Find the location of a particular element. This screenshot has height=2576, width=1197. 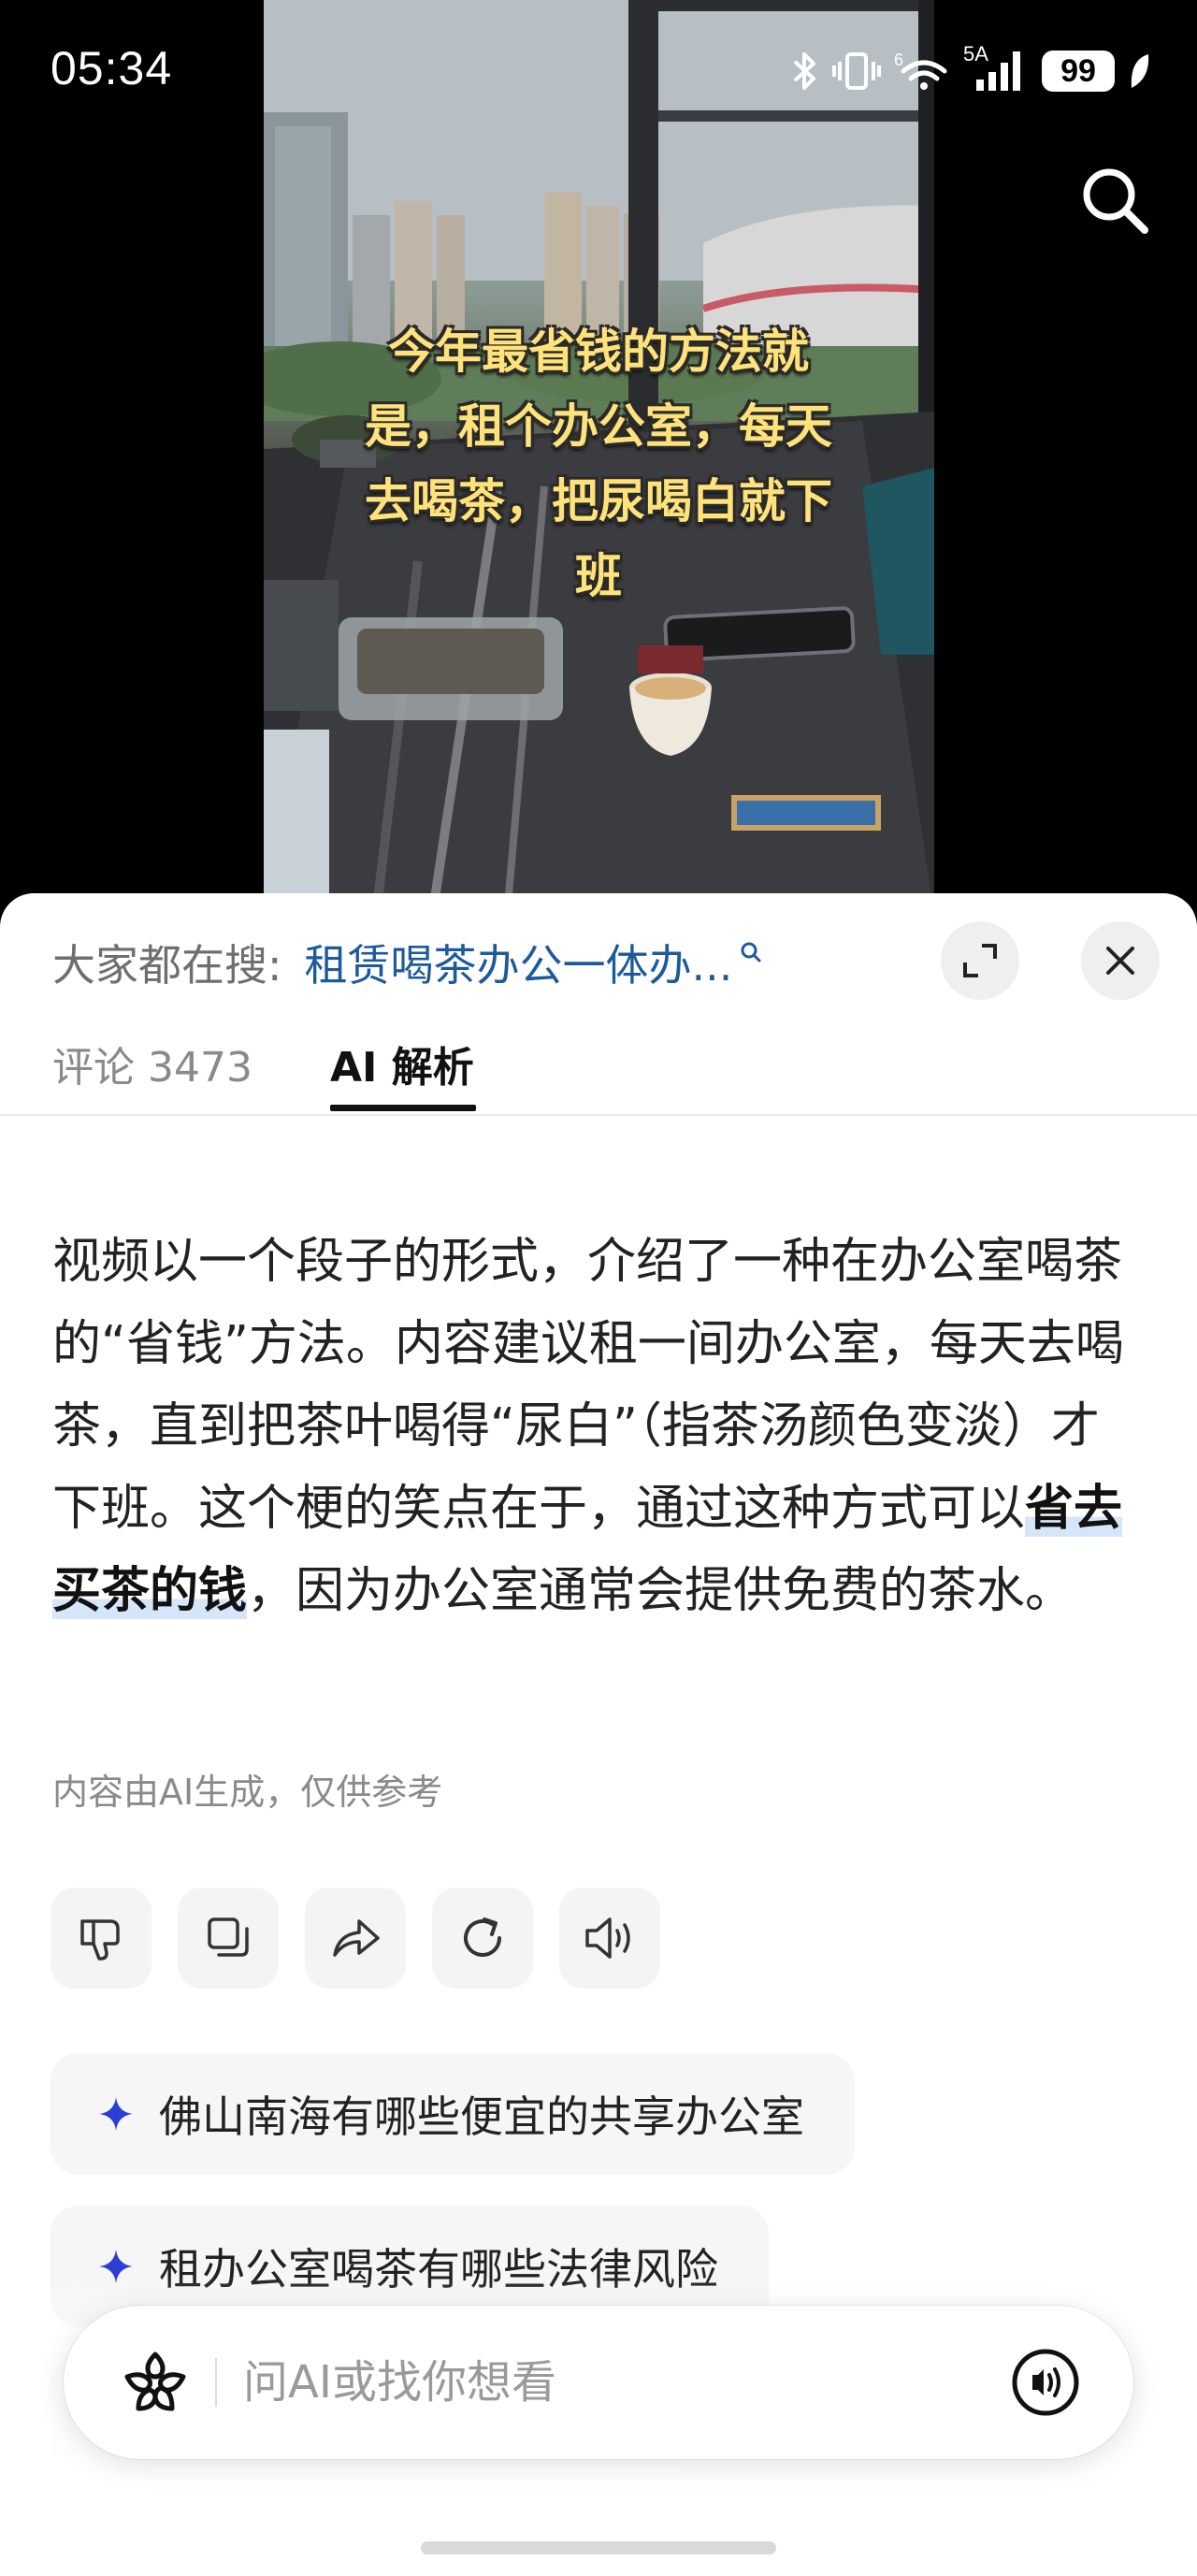

video-search-button is located at coordinates (1115, 200).